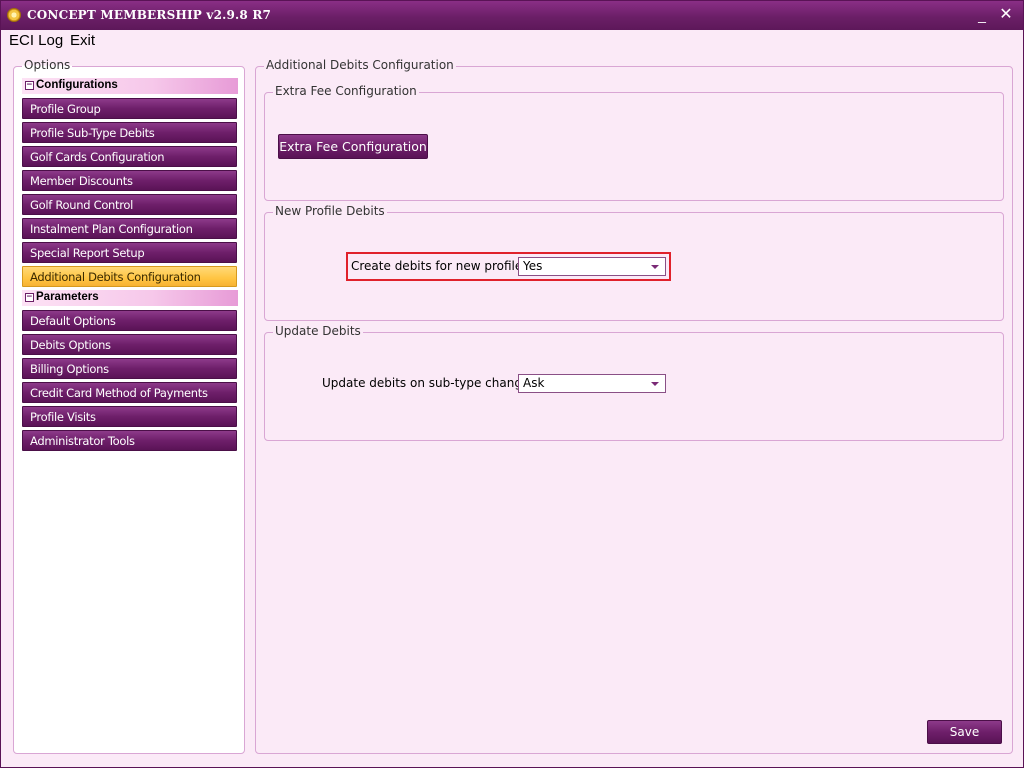 The height and width of the screenshot is (768, 1024). I want to click on close-button: ✕, so click(1006, 15).